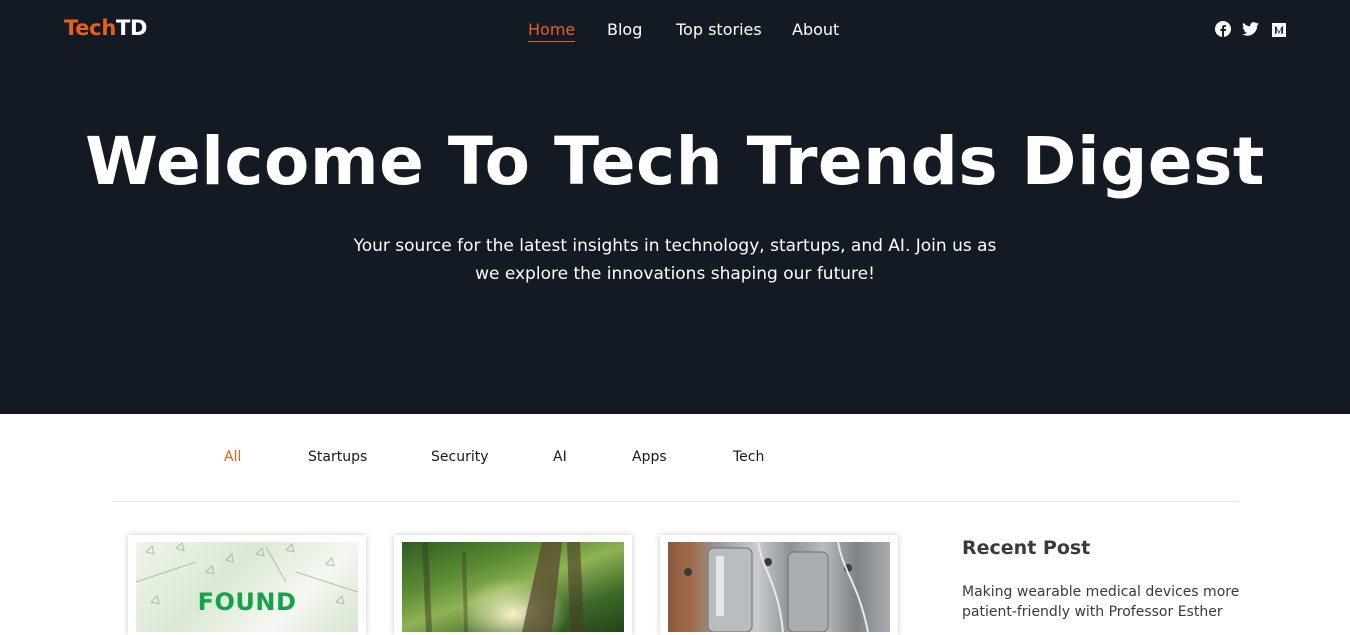  What do you see at coordinates (232, 457) in the screenshot?
I see `filter-all: All` at bounding box center [232, 457].